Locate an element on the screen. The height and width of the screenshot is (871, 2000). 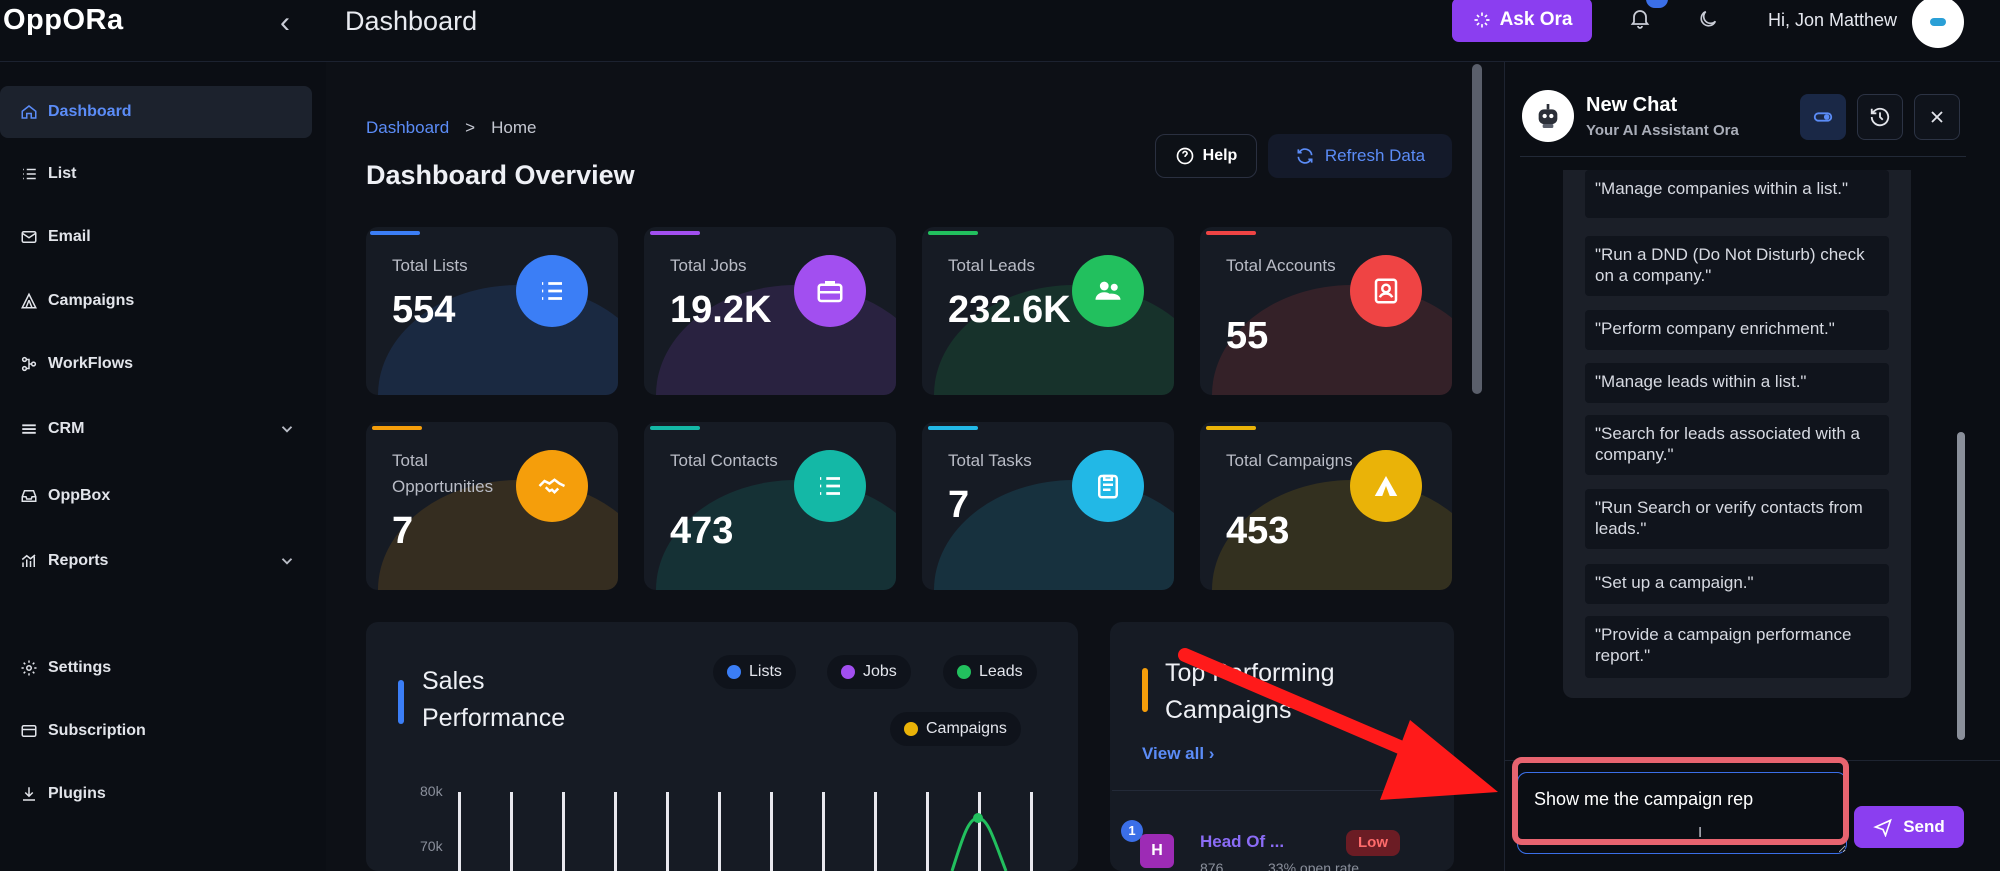
robot-icon is located at coordinates (1548, 116).